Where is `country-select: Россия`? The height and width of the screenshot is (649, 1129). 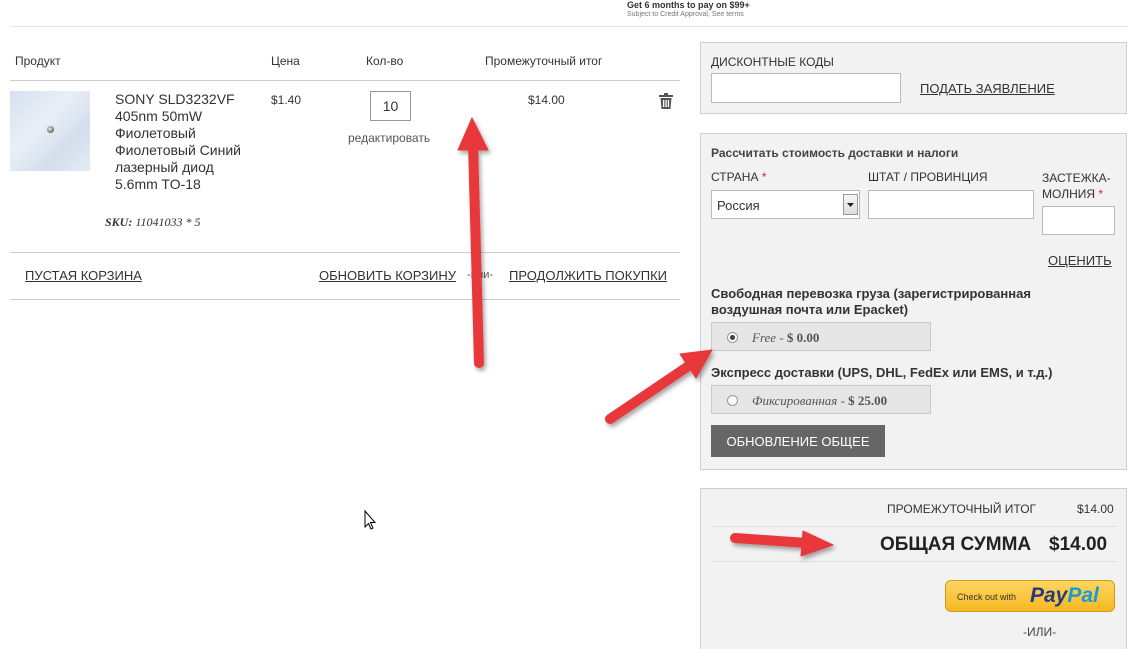
country-select: Россия is located at coordinates (785, 204).